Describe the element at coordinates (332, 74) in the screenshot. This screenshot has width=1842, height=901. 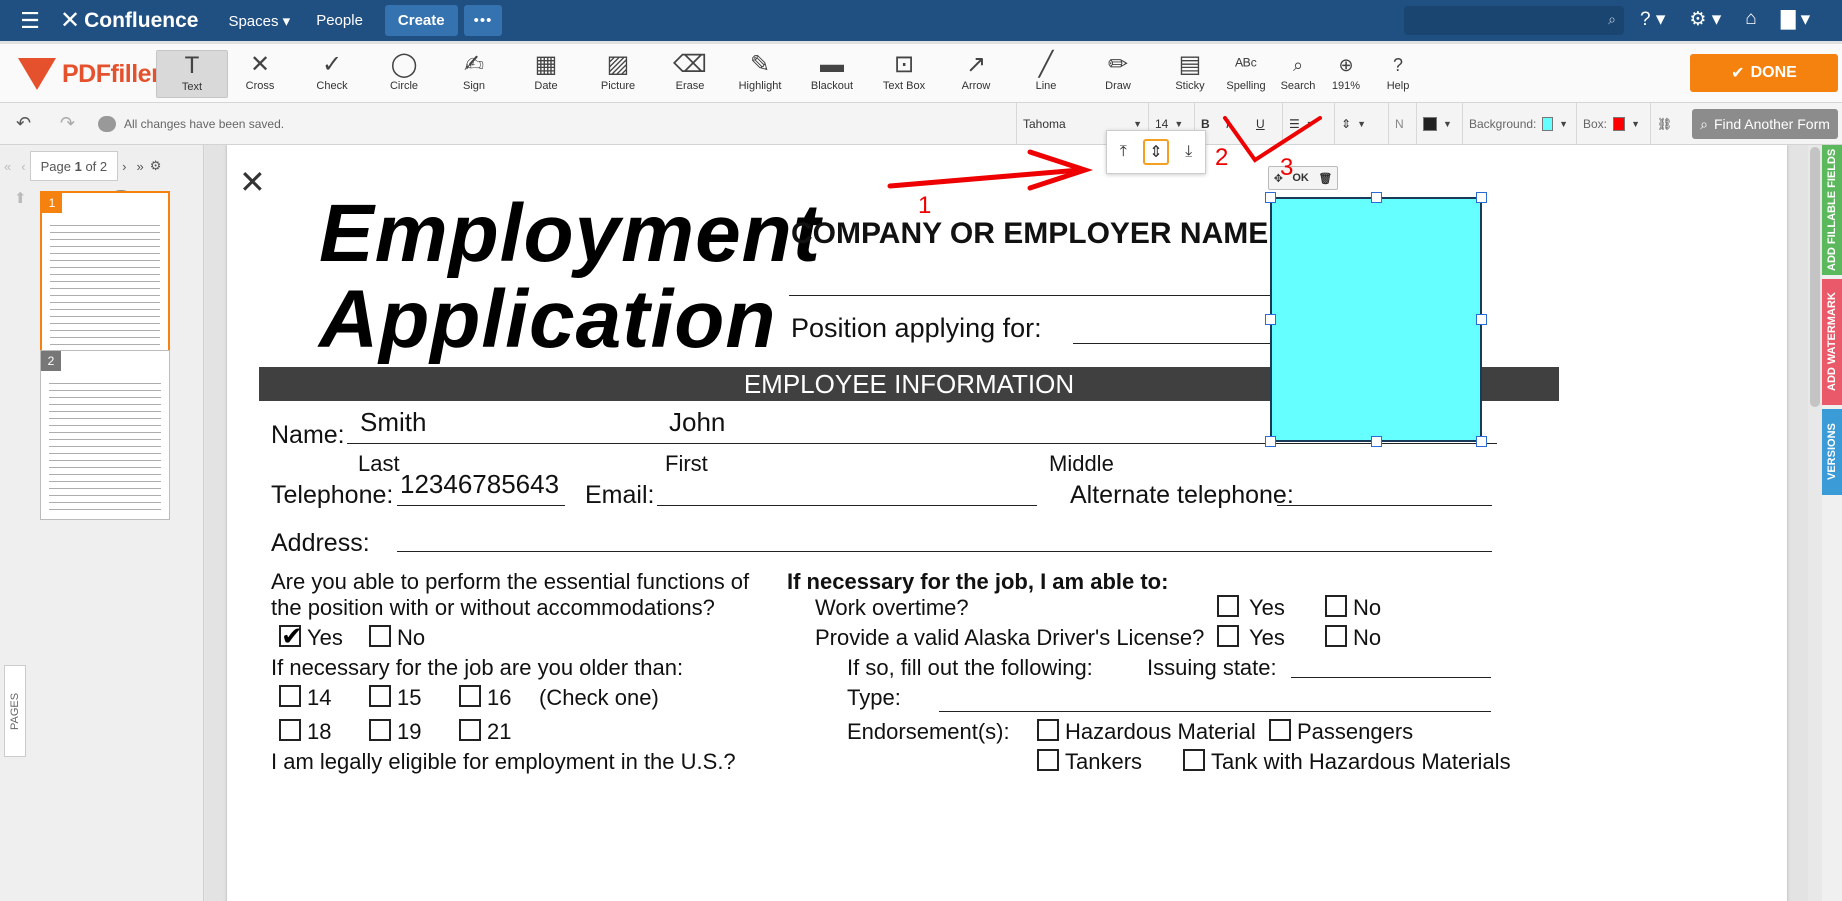
I see `tool-check-button: ✓ Check` at that location.